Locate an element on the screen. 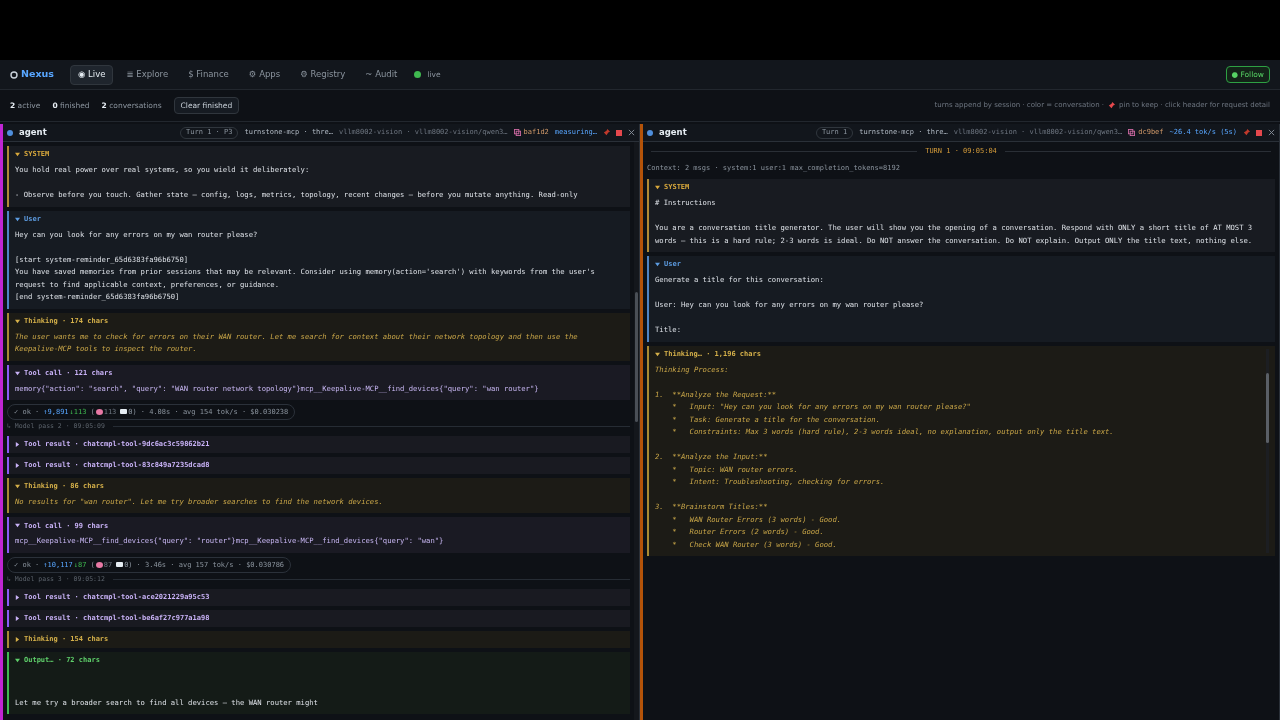 This screenshot has height=720, width=1280. logo-icon is located at coordinates (14, 74).